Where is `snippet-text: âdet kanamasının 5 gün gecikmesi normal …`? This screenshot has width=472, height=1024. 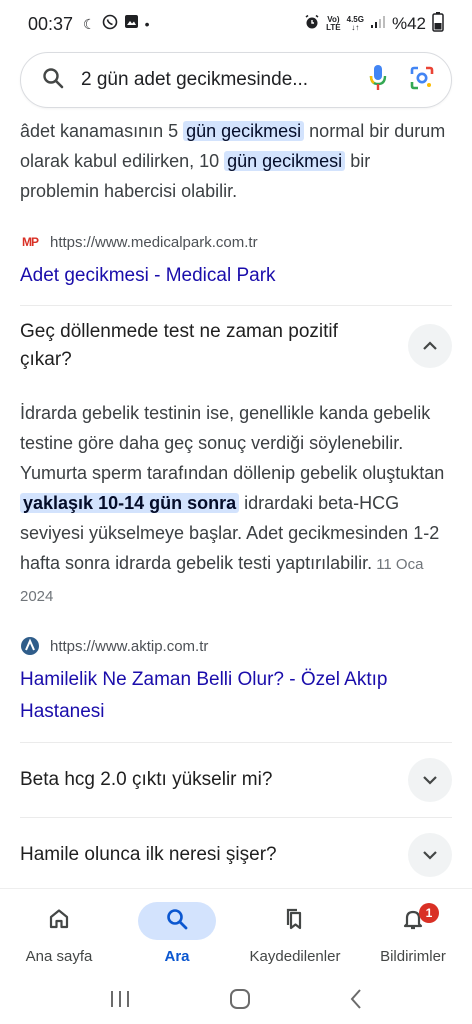 snippet-text: âdet kanamasının 5 gün gecikmesi normal … is located at coordinates (233, 161).